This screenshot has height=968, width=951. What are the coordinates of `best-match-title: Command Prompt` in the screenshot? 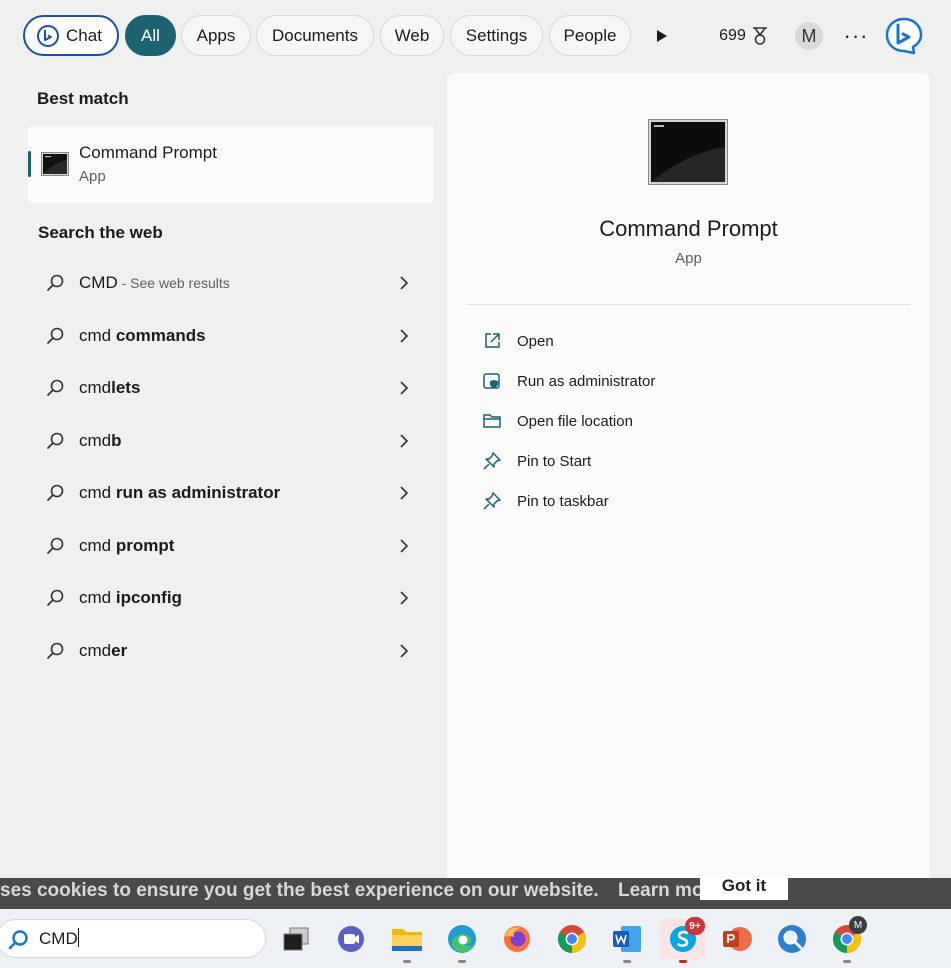 It's located at (148, 152).